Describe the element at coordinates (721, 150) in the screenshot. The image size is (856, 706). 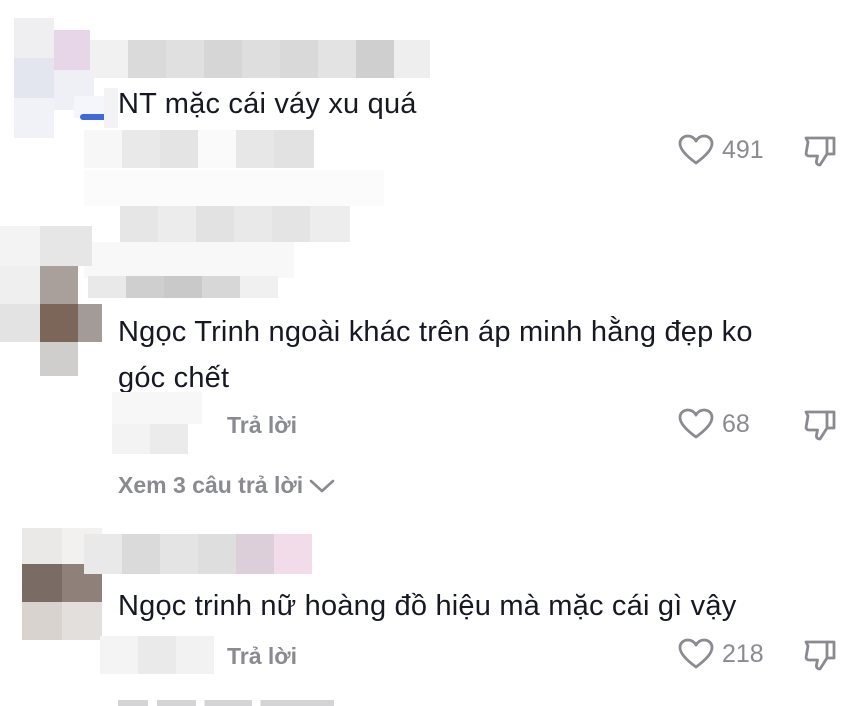
I see `like-button: 491` at that location.